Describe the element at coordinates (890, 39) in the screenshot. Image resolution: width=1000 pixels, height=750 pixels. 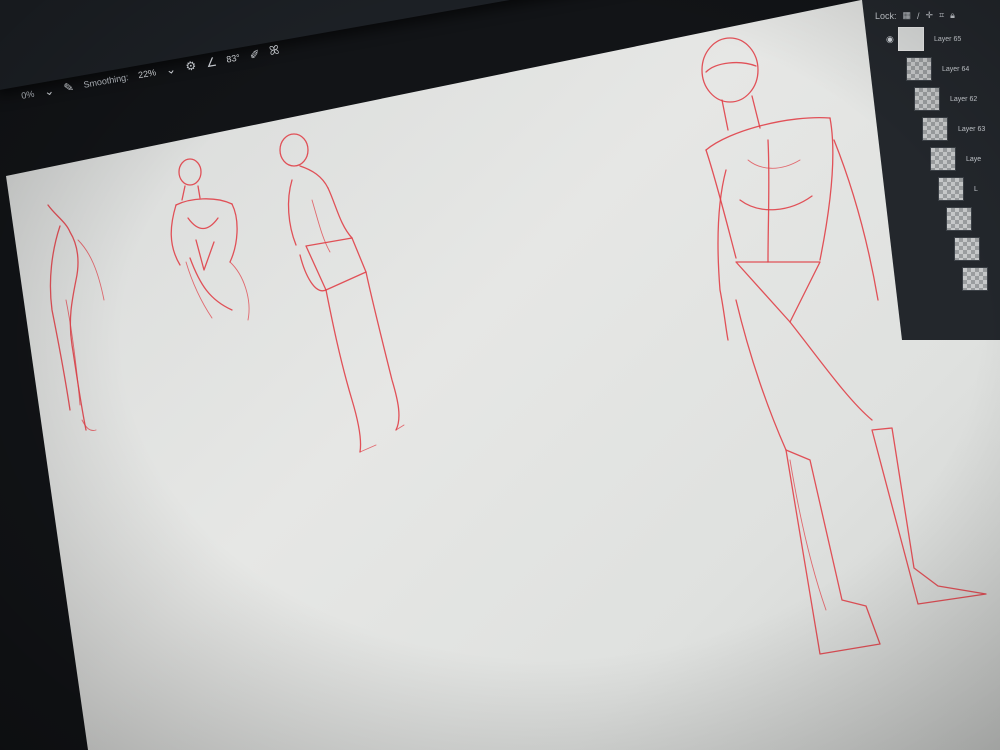
I see `eye-icon: ◉` at that location.